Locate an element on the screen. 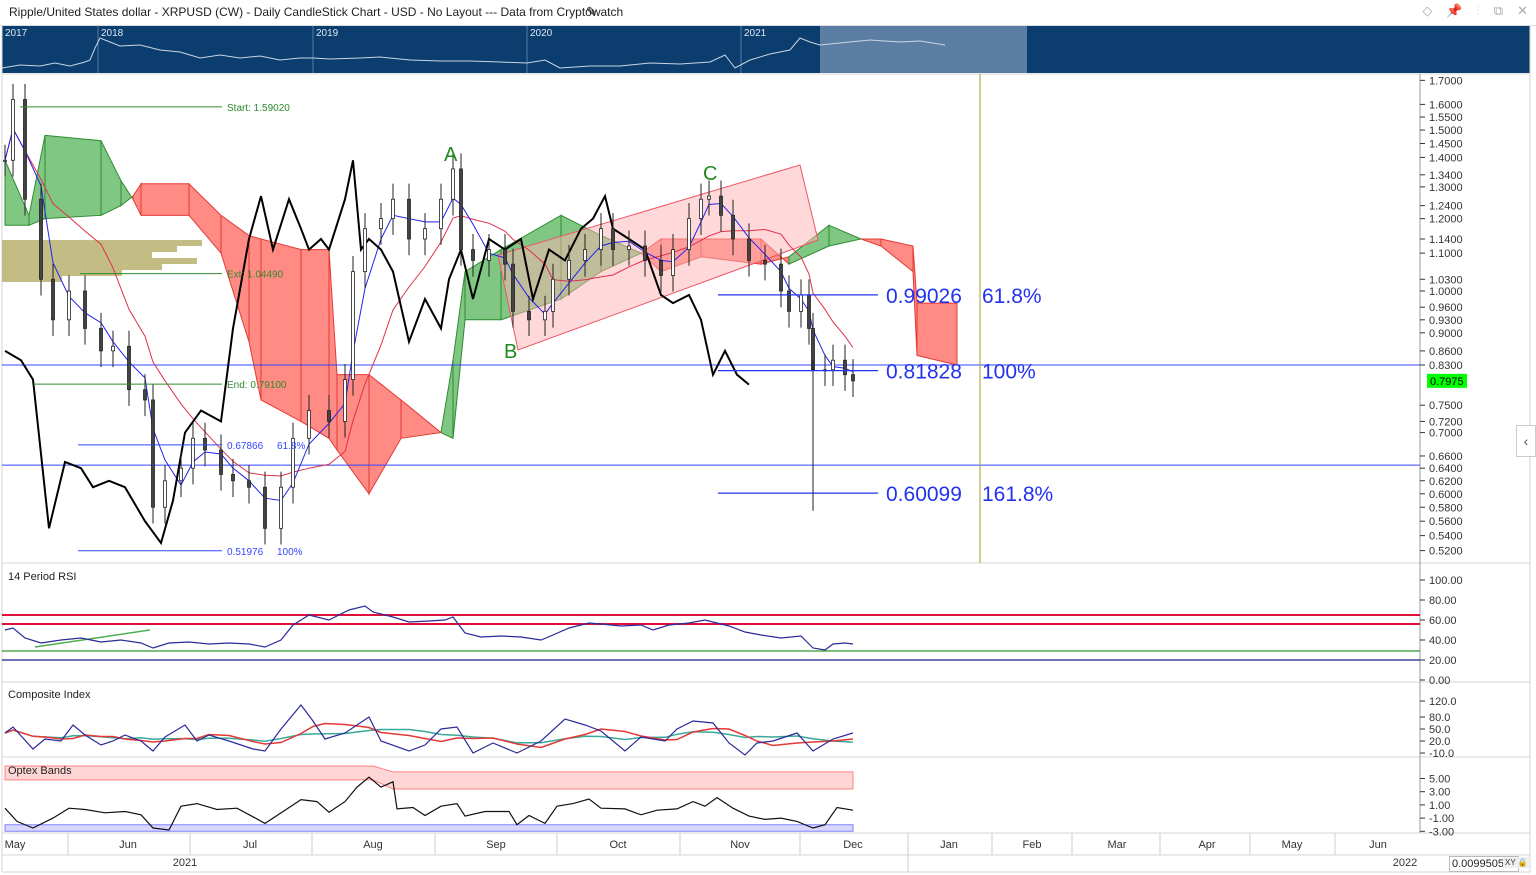 The width and height of the screenshot is (1536, 875). month-label: May is located at coordinates (15, 845).